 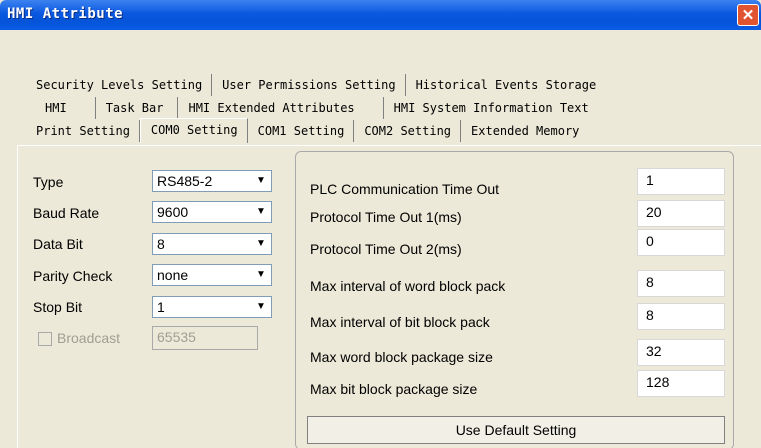 What do you see at coordinates (301, 131) in the screenshot?
I see `tab-com1-setting: COM1 Setting` at bounding box center [301, 131].